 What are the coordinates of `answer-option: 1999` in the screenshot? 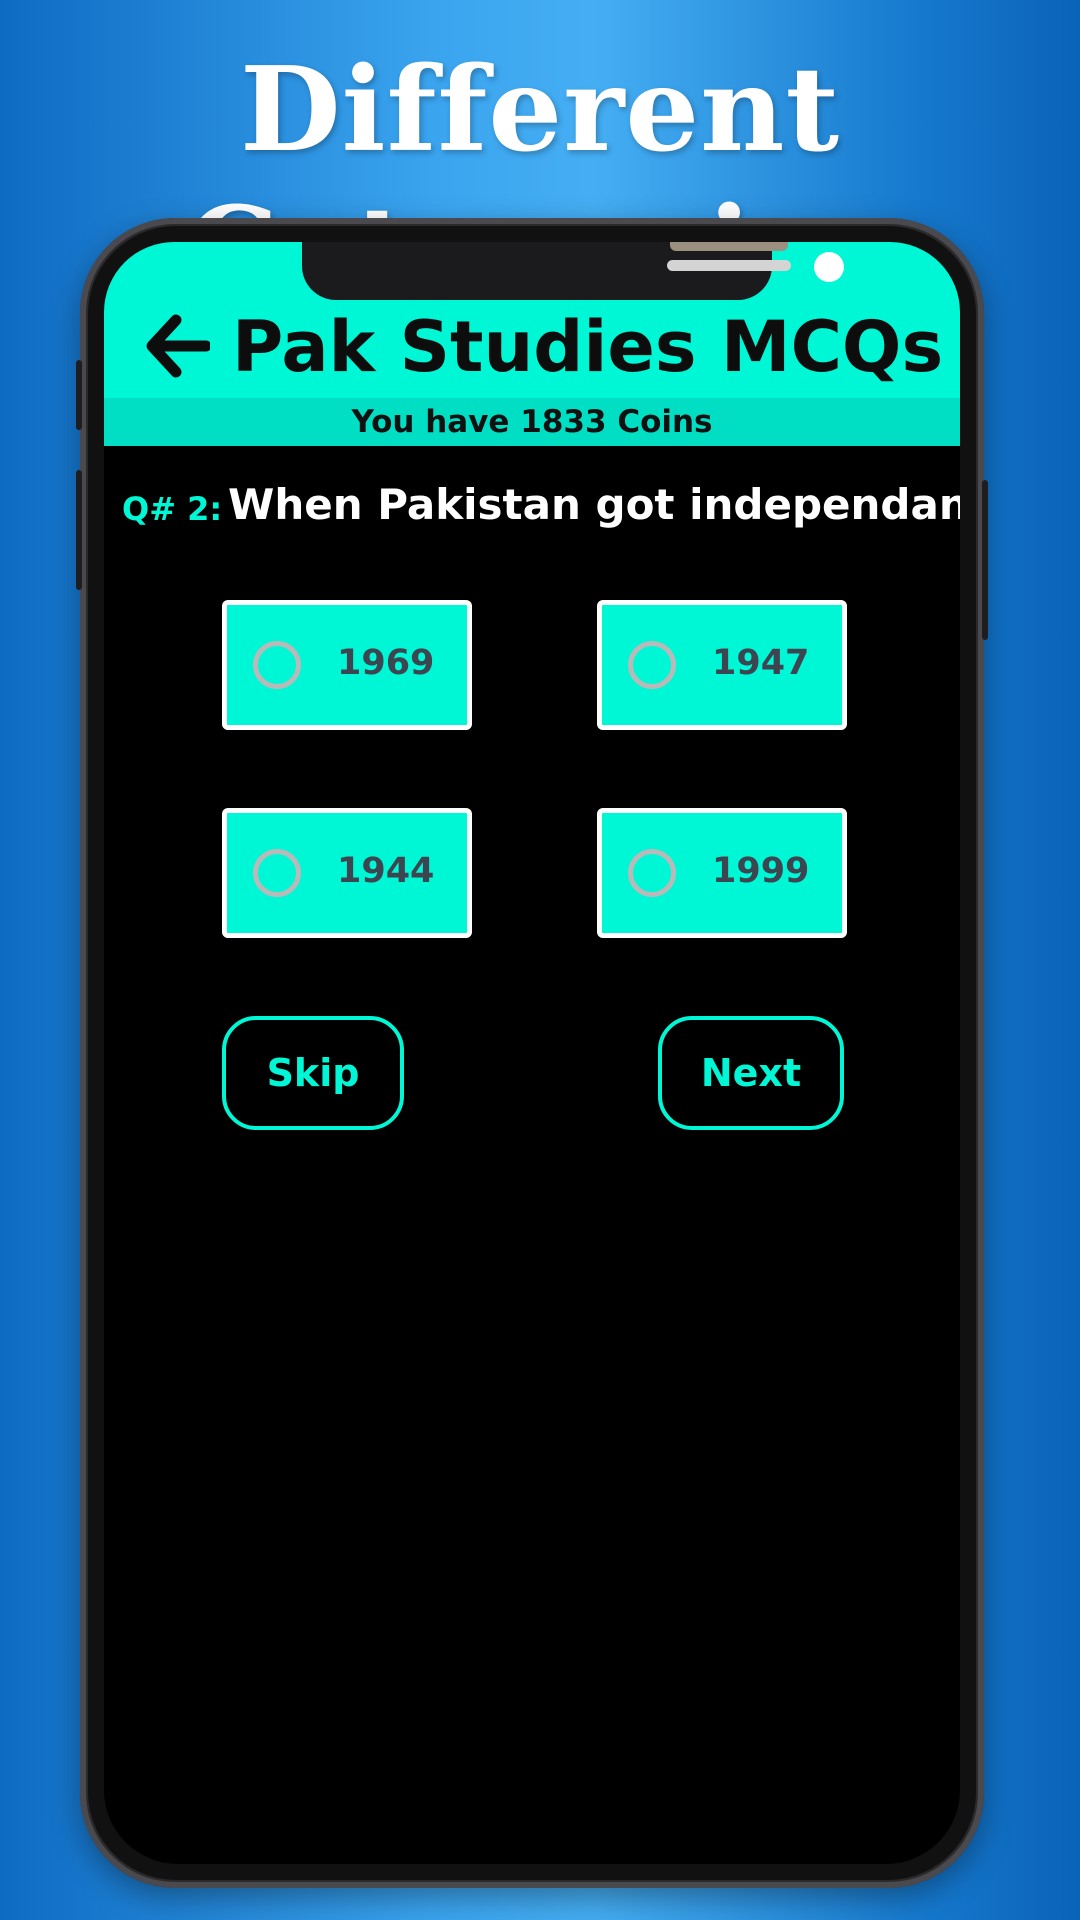 It's located at (722, 873).